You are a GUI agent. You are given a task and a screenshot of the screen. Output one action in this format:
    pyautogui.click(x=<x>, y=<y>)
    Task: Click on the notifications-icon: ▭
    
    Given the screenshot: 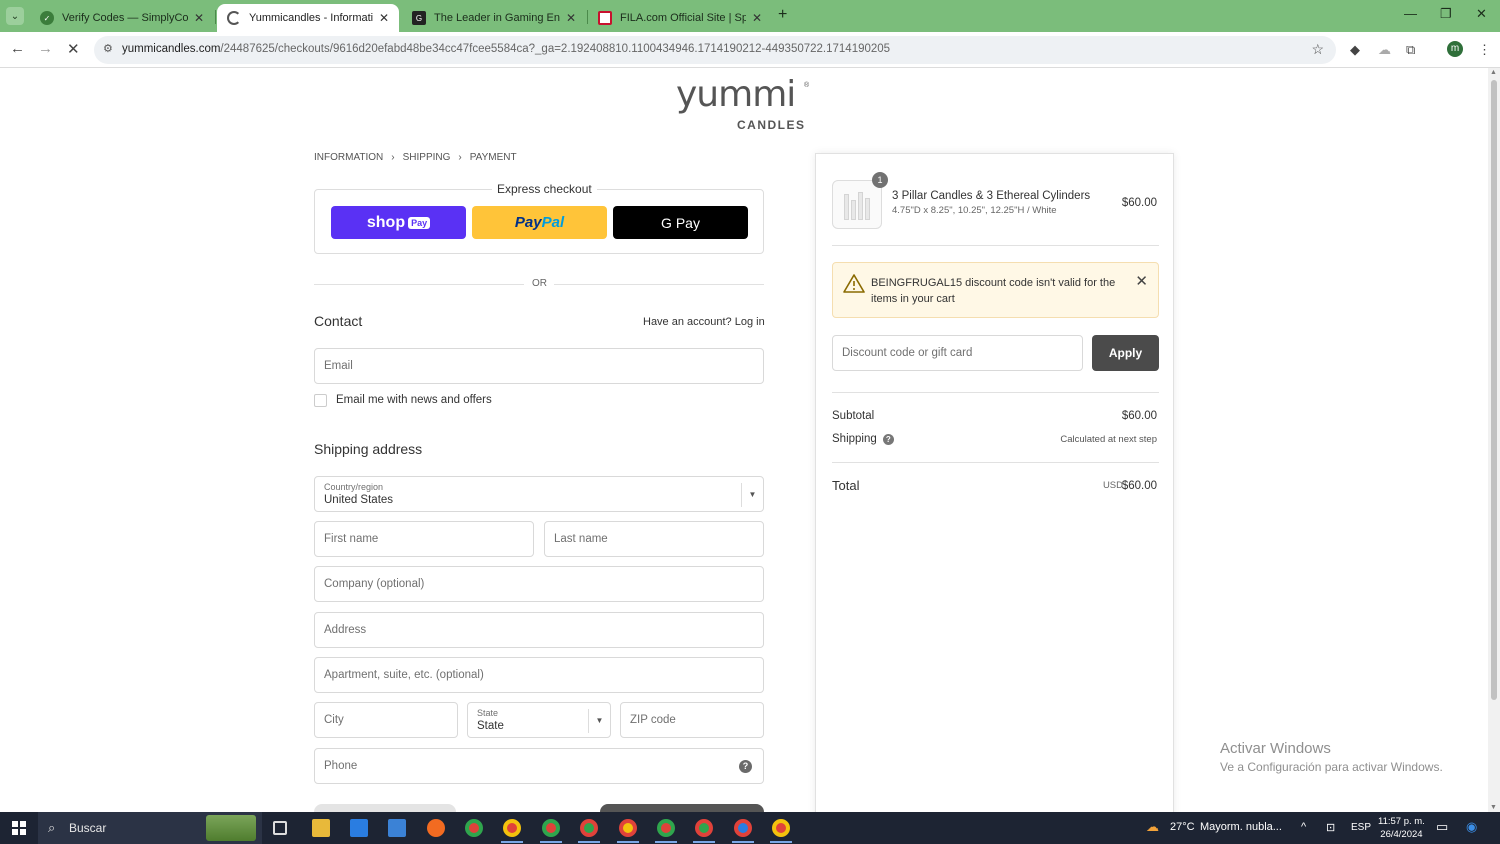 What is the action you would take?
    pyautogui.click(x=1442, y=827)
    